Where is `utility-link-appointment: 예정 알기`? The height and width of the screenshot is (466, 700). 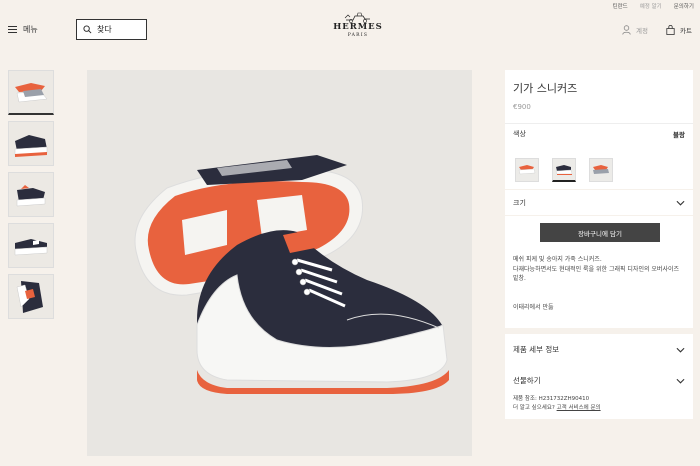
utility-link-appointment: 예정 알기 is located at coordinates (651, 6).